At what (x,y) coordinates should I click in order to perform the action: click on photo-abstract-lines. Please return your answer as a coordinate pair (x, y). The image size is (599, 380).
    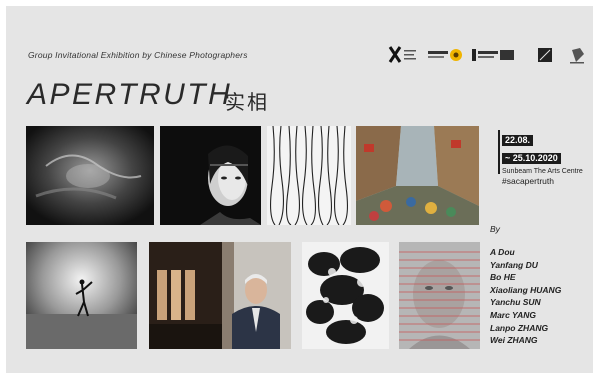
    Looking at the image, I should click on (309, 175).